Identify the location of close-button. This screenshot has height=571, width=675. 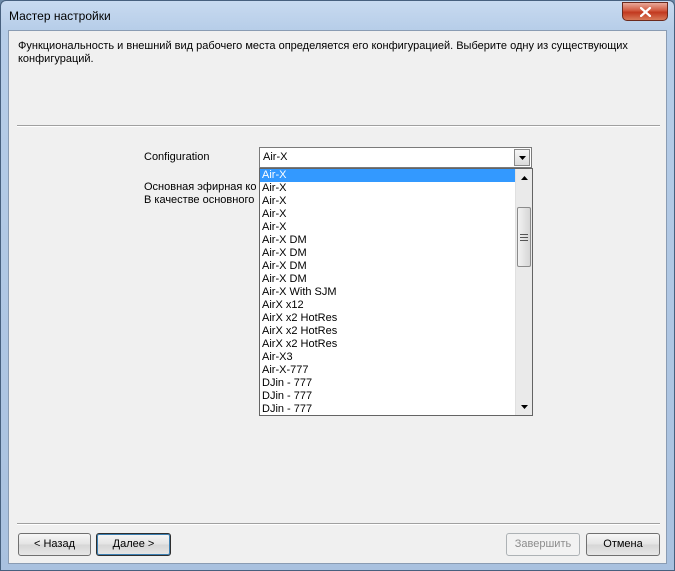
(645, 11).